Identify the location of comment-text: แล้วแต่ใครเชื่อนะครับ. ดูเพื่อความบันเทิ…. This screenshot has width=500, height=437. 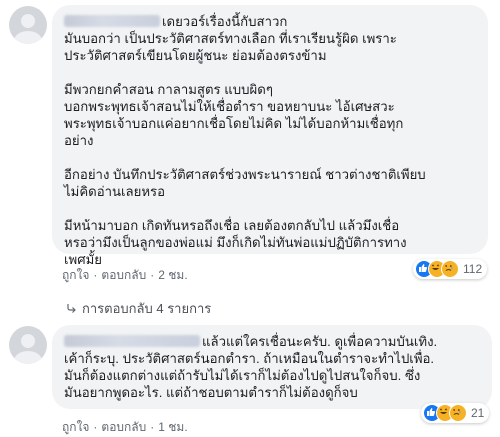
(320, 341).